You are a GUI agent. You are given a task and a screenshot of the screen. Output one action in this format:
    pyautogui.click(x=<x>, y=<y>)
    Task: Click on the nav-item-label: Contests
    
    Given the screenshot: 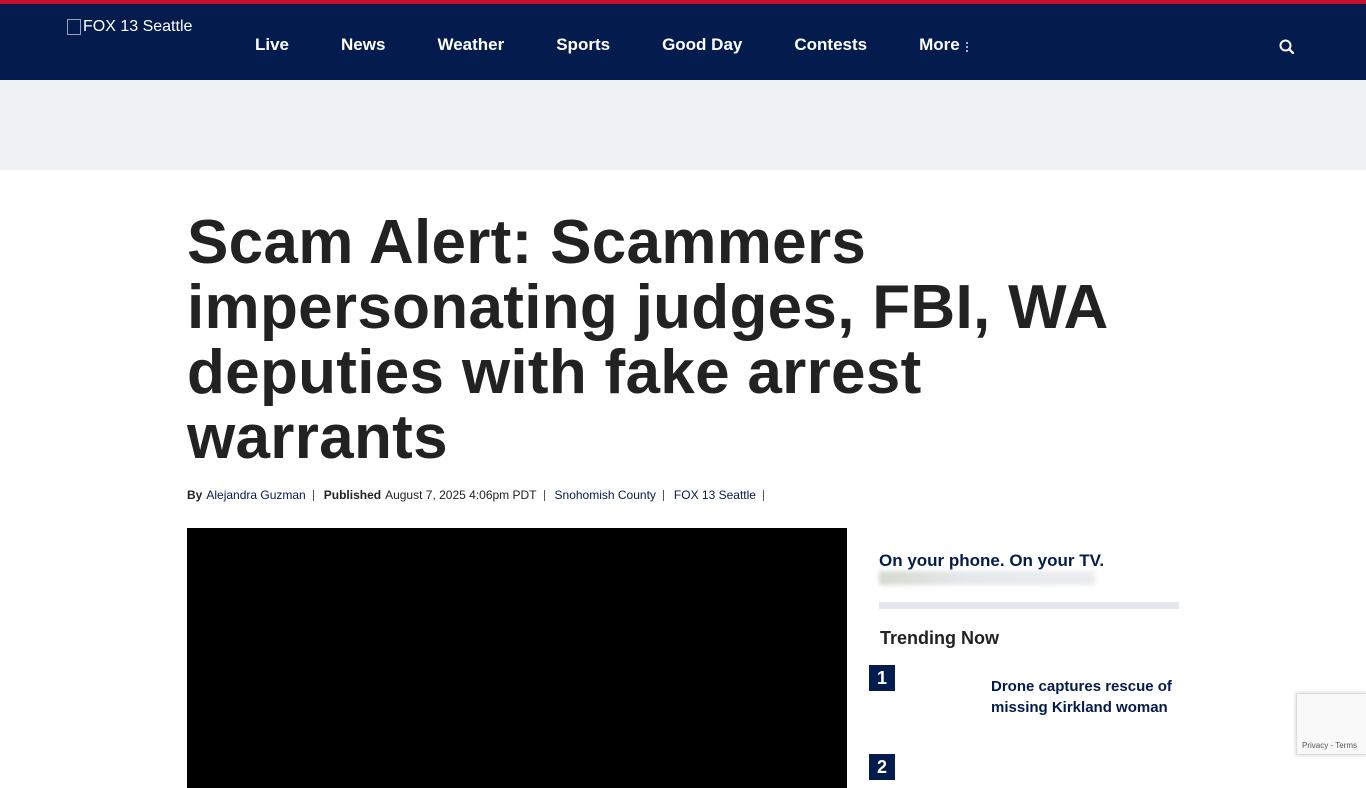 What is the action you would take?
    pyautogui.click(x=831, y=44)
    